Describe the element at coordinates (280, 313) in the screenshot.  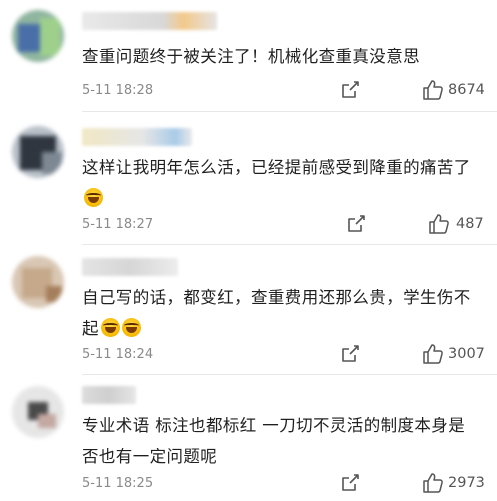
I see `comment-text: 自己写的话，都变红，查重费用还那么贵，学生伤不起` at that location.